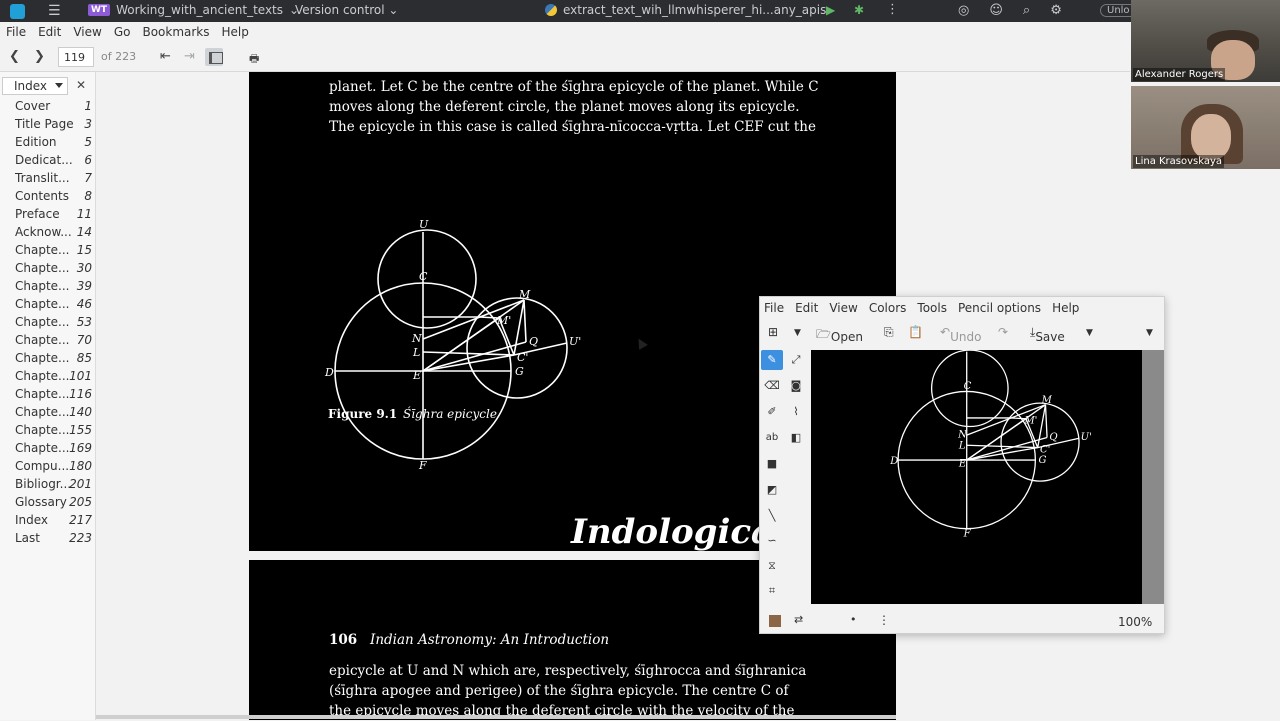 This screenshot has height=721, width=1280. What do you see at coordinates (963, 10) in the screenshot?
I see `ai-assistant-icon: ◎` at bounding box center [963, 10].